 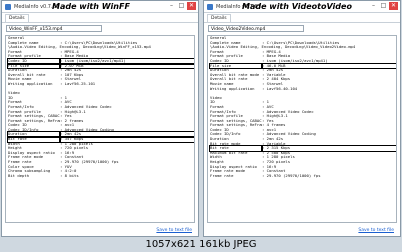 I want to click on info-line: Frame rate : 29.970 (29970/1000) fps, so click(x=302, y=176).